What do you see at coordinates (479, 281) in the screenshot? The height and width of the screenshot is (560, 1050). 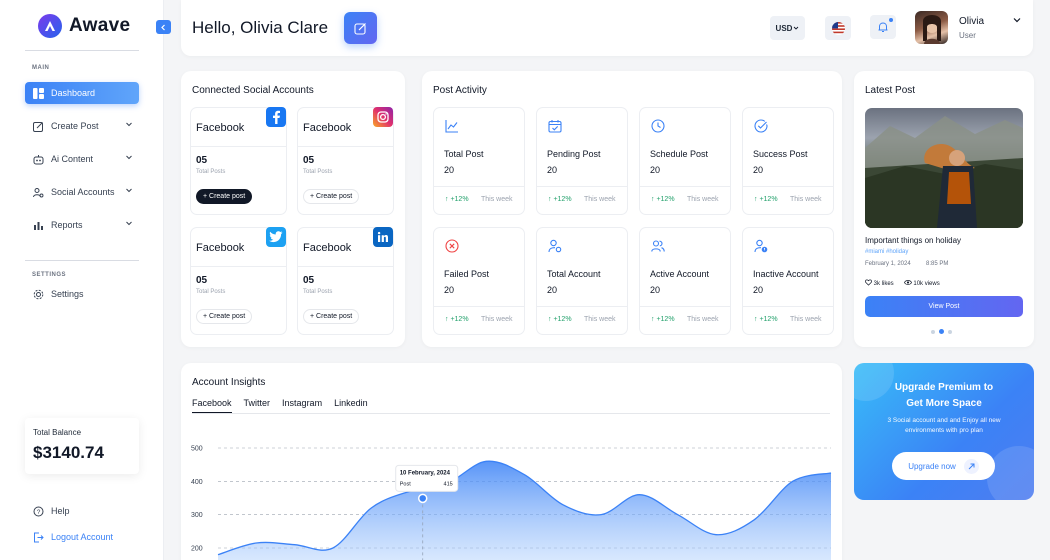 I see `stat-tile: Failed Post 20 ↑ +12% This week` at bounding box center [479, 281].